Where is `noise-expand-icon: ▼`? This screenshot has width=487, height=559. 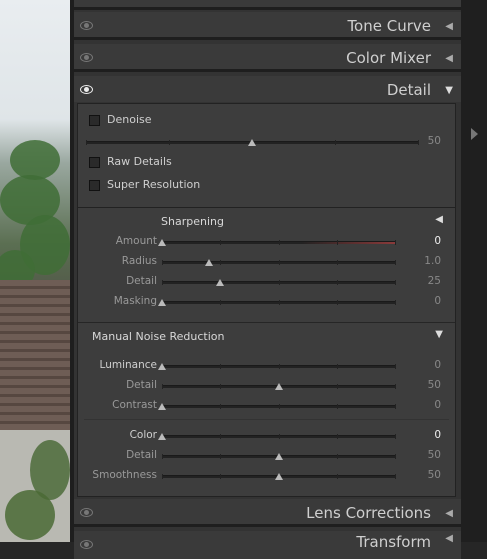 noise-expand-icon: ▼ is located at coordinates (439, 334).